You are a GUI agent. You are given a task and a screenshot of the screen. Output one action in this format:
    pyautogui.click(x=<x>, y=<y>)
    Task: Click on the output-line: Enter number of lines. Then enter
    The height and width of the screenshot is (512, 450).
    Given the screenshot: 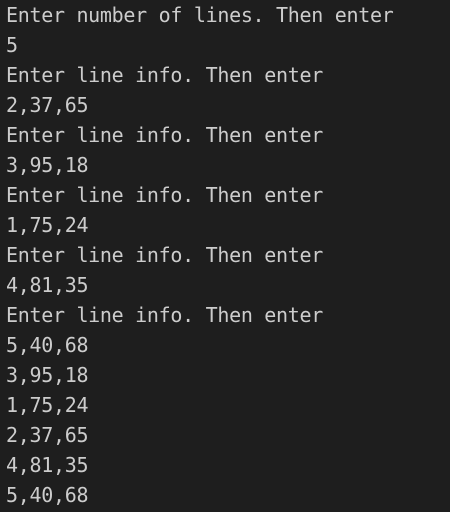 What is the action you would take?
    pyautogui.click(x=200, y=15)
    